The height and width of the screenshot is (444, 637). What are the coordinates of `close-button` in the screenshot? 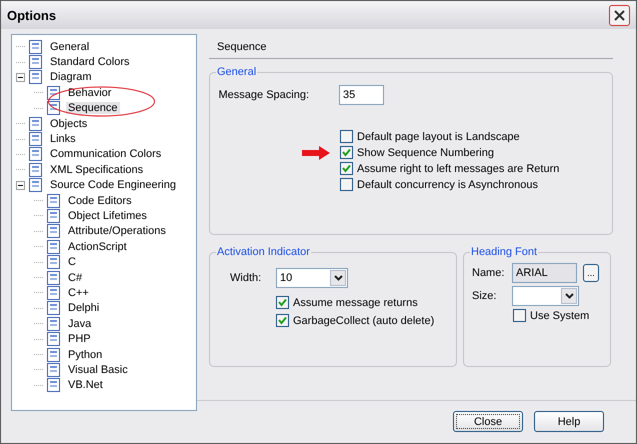 It's located at (619, 15).